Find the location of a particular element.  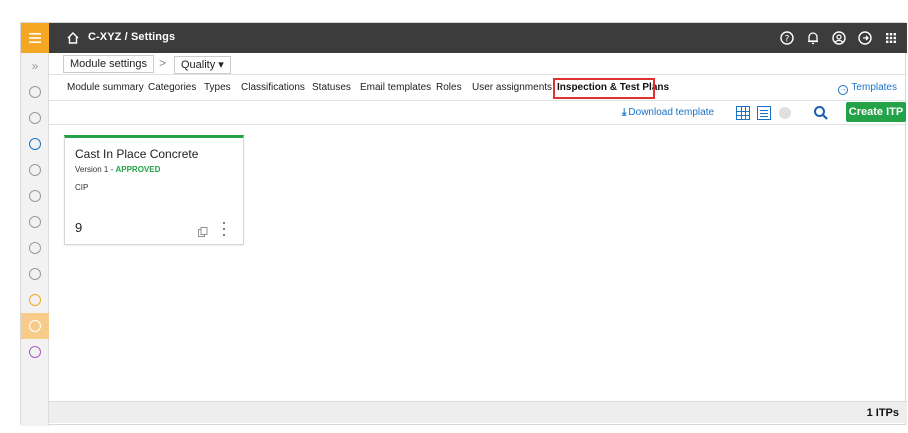

tab-categories: Categories is located at coordinates (172, 87).